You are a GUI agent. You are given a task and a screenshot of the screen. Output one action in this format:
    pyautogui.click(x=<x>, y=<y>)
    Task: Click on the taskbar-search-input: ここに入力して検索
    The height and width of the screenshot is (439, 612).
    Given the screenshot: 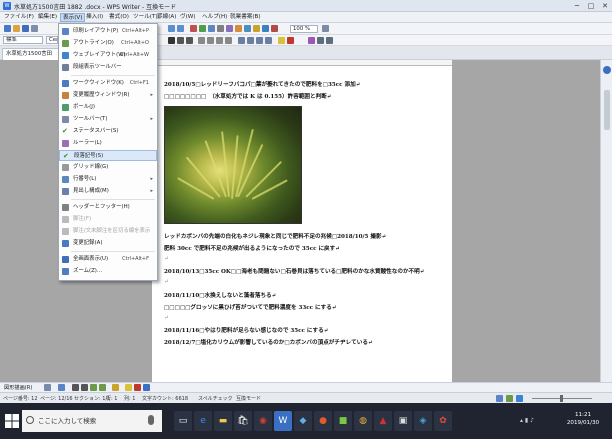 What is the action you would take?
    pyautogui.click(x=92, y=421)
    